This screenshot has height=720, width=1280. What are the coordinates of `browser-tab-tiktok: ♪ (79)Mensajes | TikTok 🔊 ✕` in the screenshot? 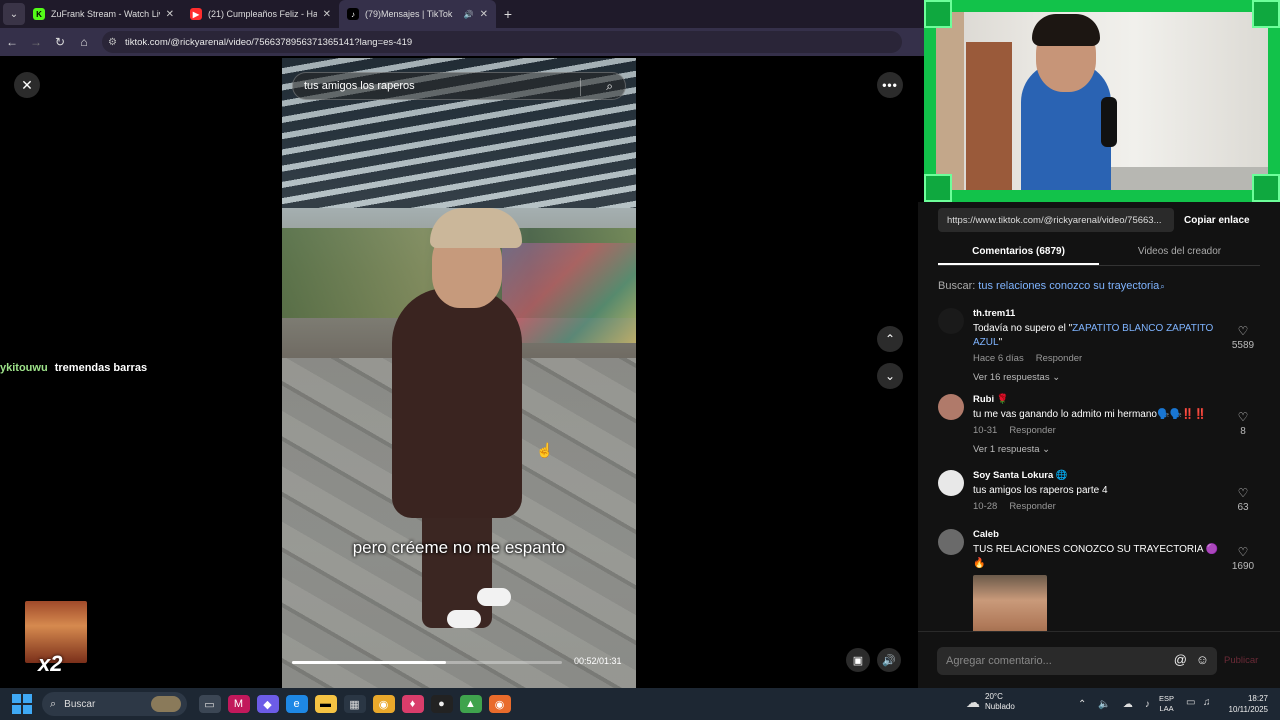 It's located at (417, 14).